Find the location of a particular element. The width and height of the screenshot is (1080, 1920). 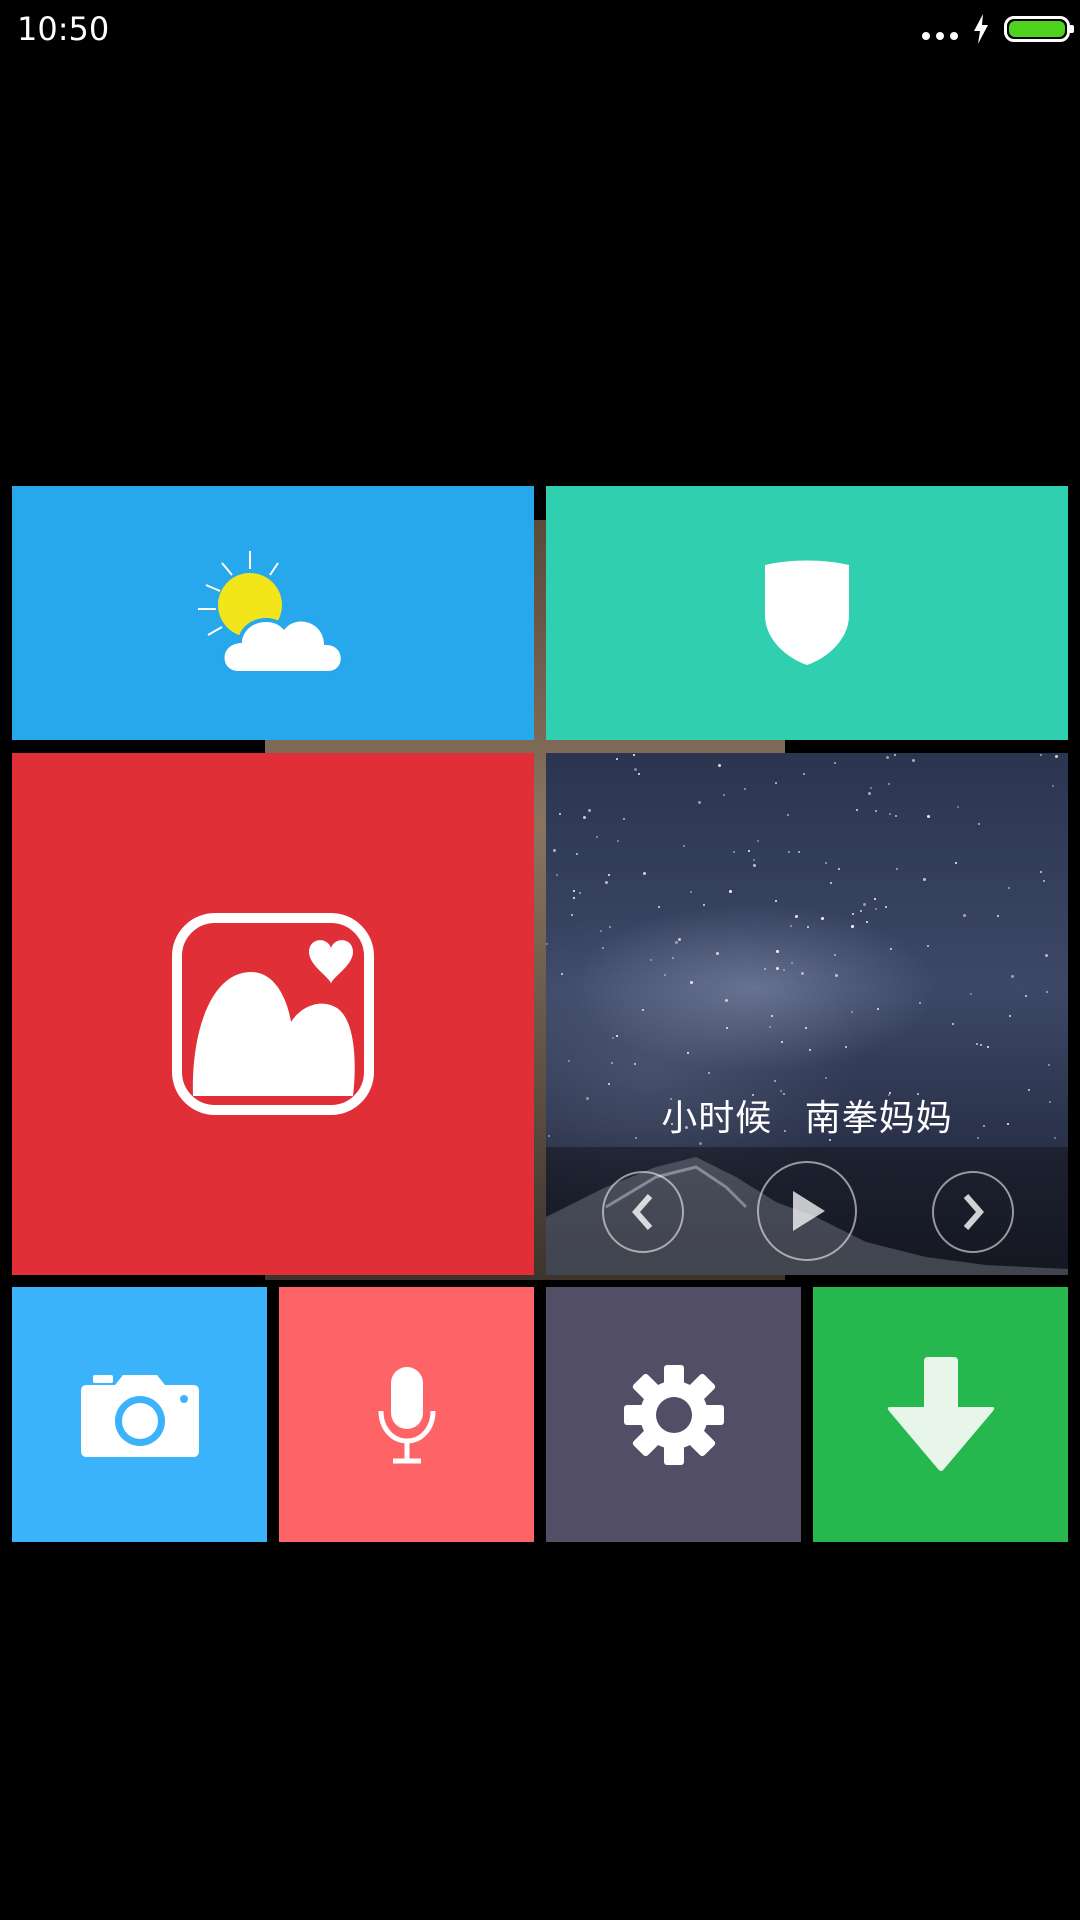

weather-tile is located at coordinates (273, 613).